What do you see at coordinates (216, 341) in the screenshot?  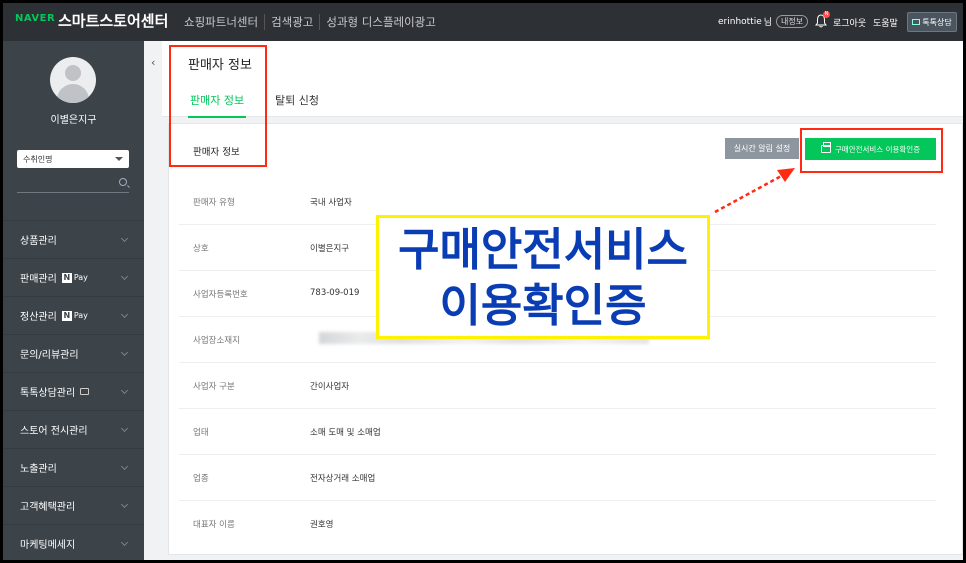 I see `row-key: 사업장소재지` at bounding box center [216, 341].